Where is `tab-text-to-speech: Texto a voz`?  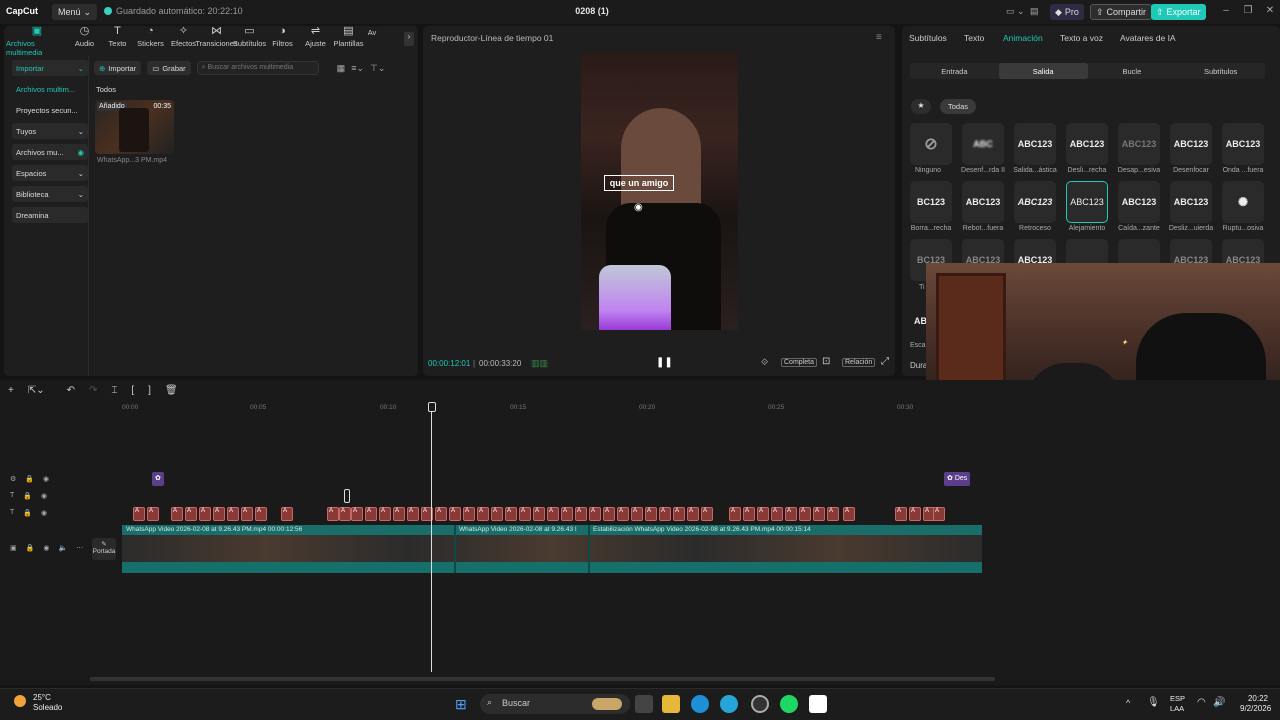
tab-text-to-speech: Texto a voz is located at coordinates (1081, 38).